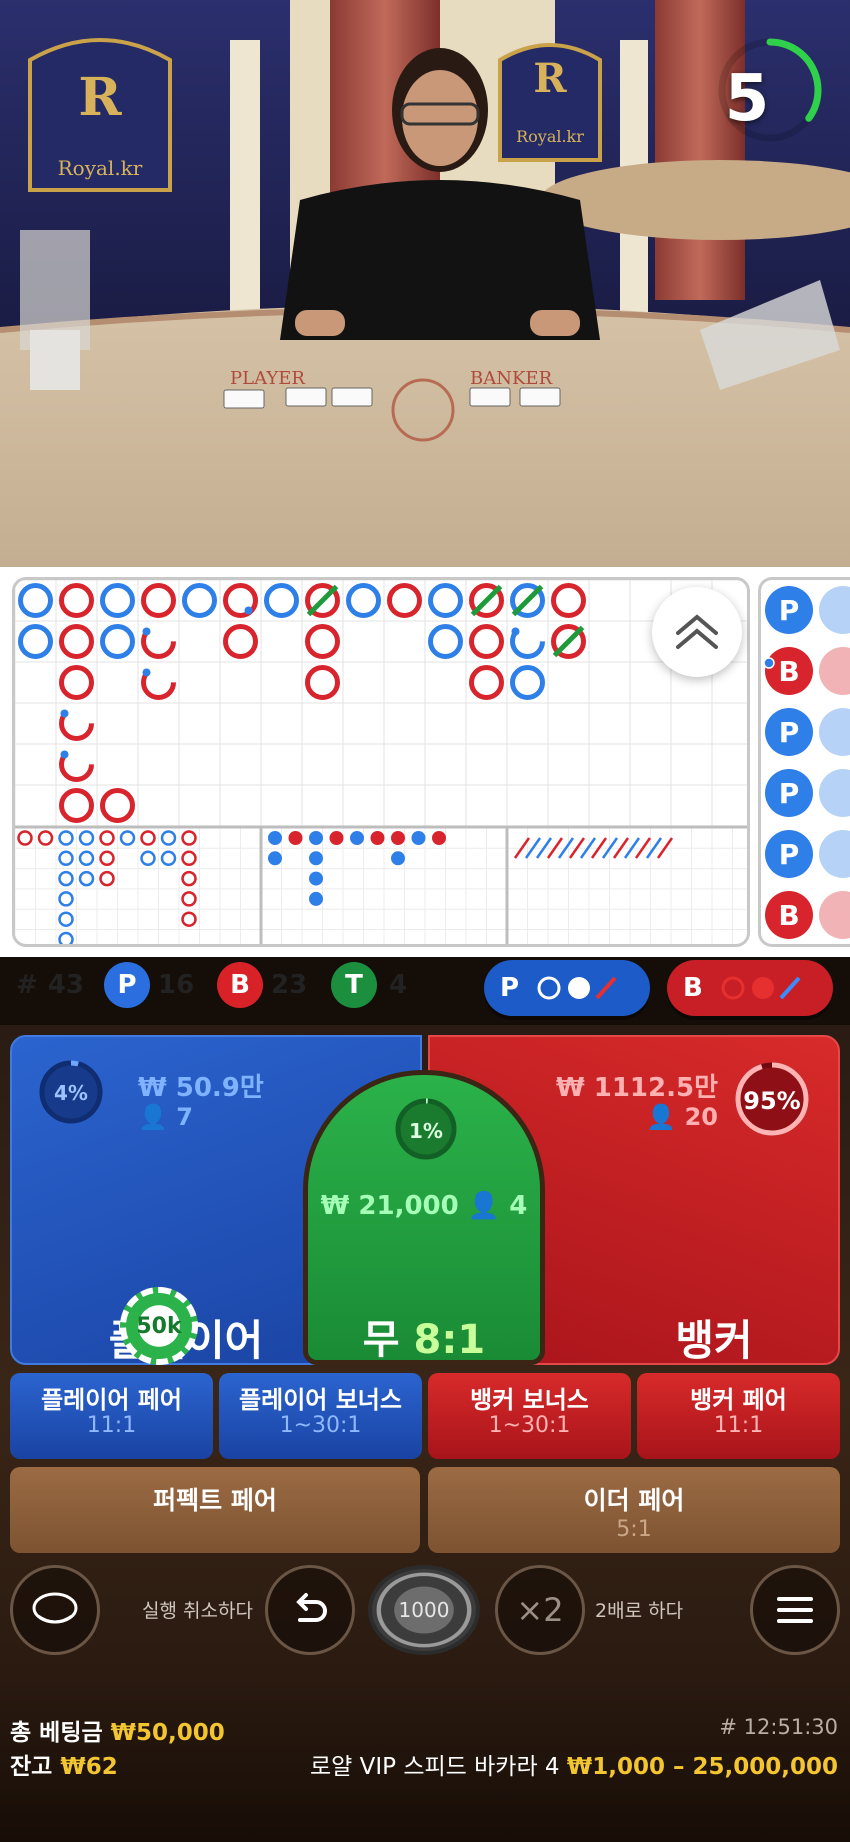  What do you see at coordinates (747, 99) in the screenshot?
I see `countdown-seconds: 5` at bounding box center [747, 99].